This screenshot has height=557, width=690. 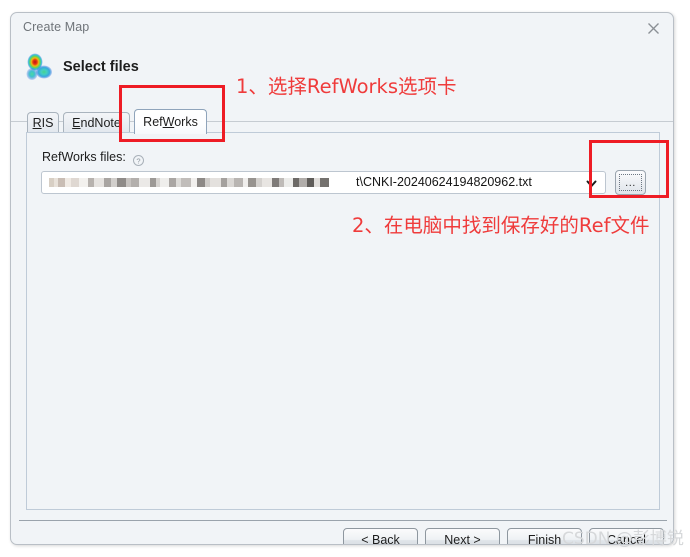 What do you see at coordinates (204, 183) in the screenshot?
I see `censored-path-mosaic` at bounding box center [204, 183].